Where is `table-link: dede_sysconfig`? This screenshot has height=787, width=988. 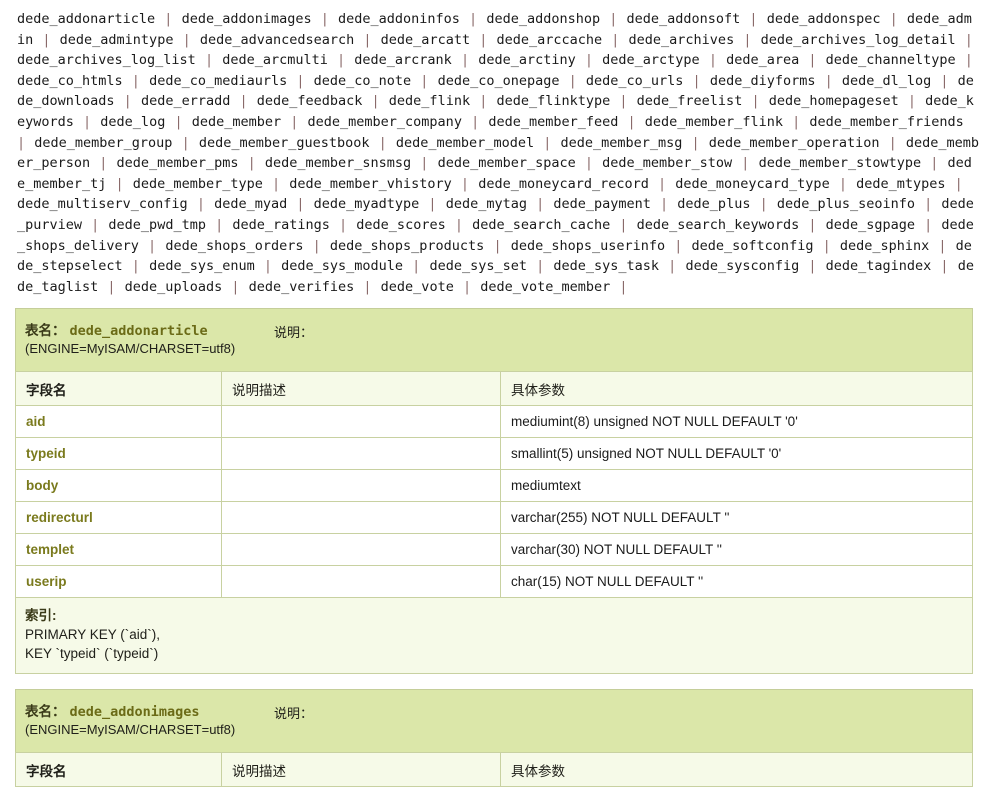
table-link: dede_sysconfig is located at coordinates (742, 266).